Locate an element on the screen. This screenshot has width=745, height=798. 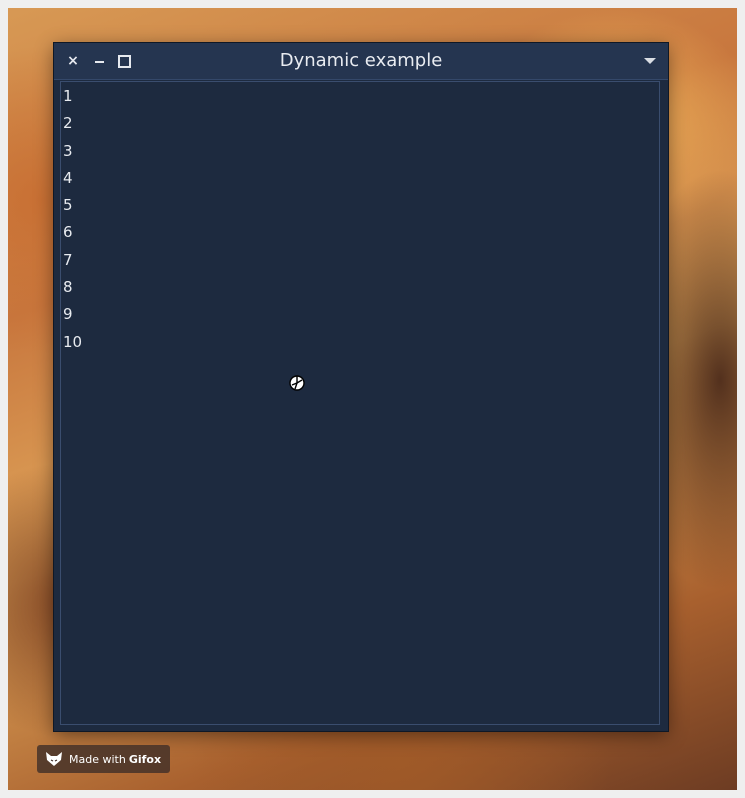
list-item: 4 is located at coordinates (361, 181).